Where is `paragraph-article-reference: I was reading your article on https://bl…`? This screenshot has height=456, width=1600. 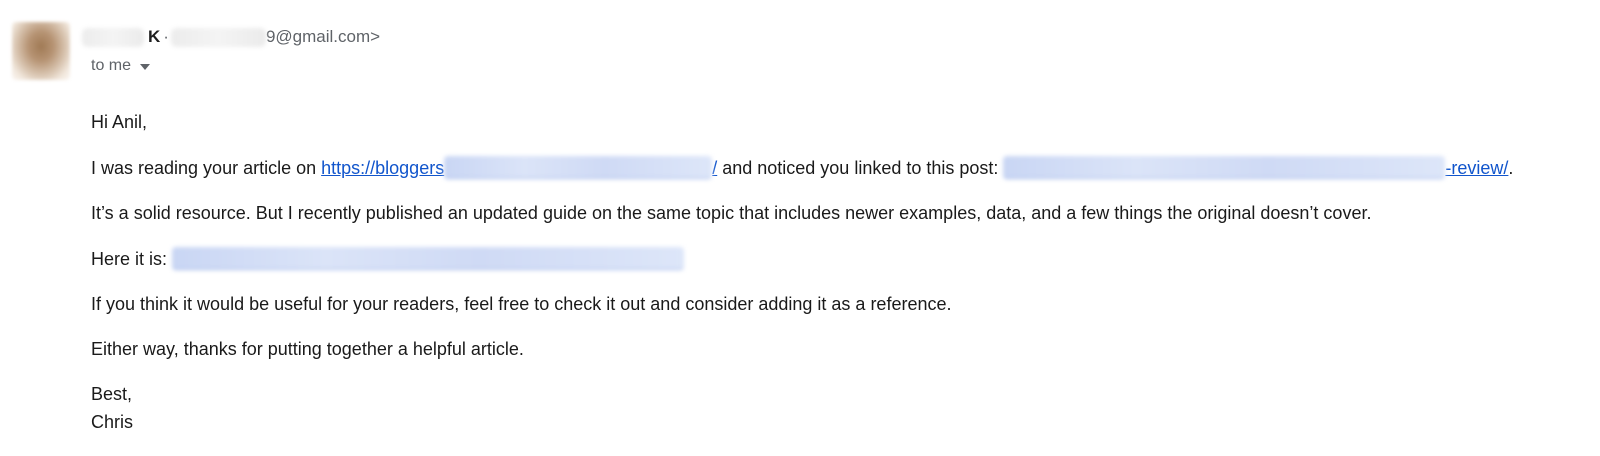 paragraph-article-reference: I was reading your article on https://bl… is located at coordinates (841, 167).